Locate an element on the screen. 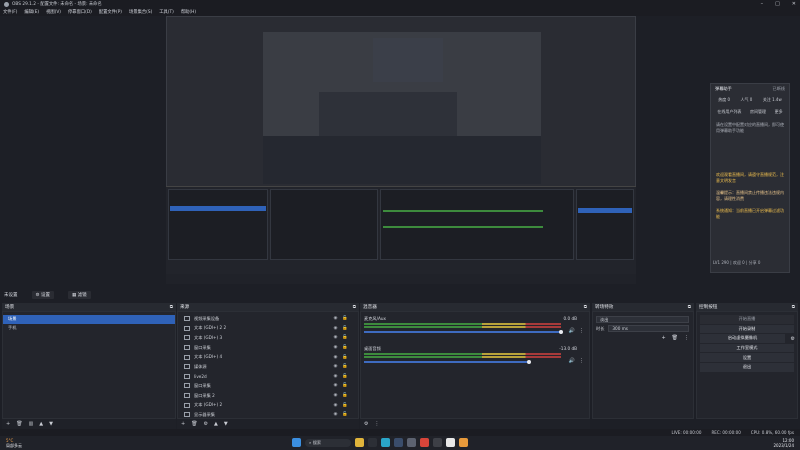 Image resolution: width=800 pixels, height=450 pixels. filter-icon: ▥ is located at coordinates (31, 424).